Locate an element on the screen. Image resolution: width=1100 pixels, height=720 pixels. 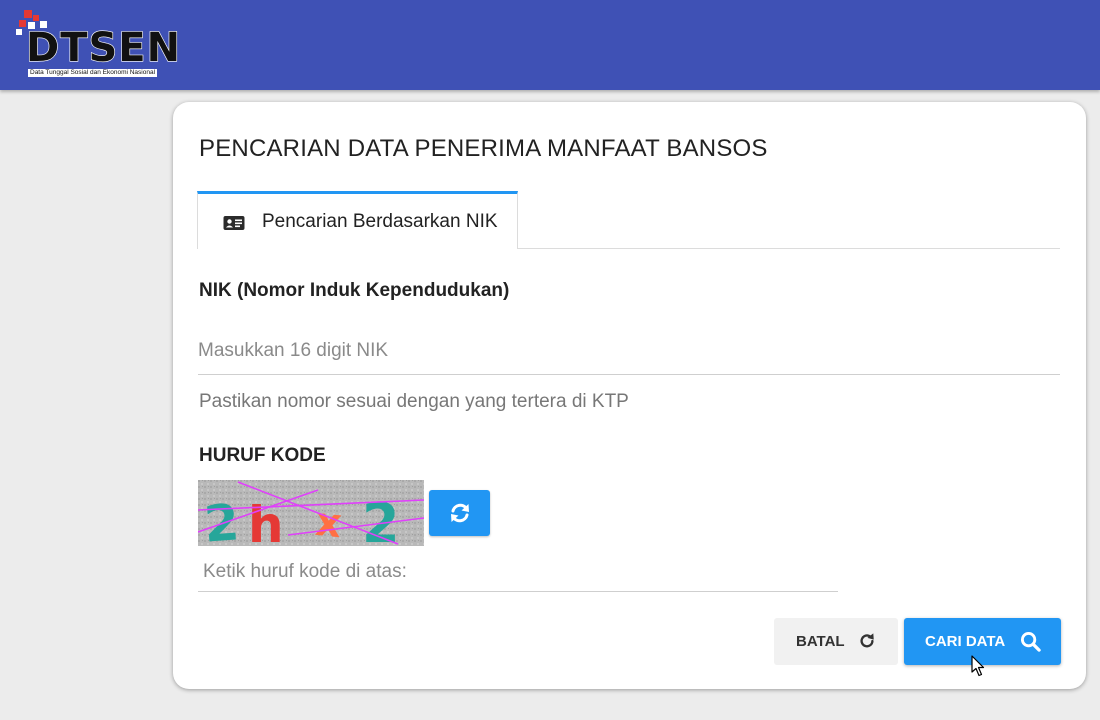
nik-input is located at coordinates (629, 351).